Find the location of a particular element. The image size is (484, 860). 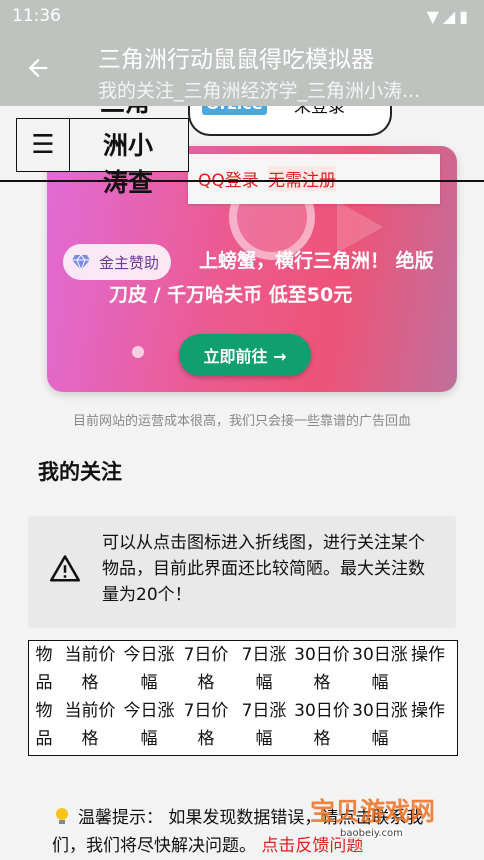

login-status-pill: Orzice 未登录 is located at coordinates (290, 121).